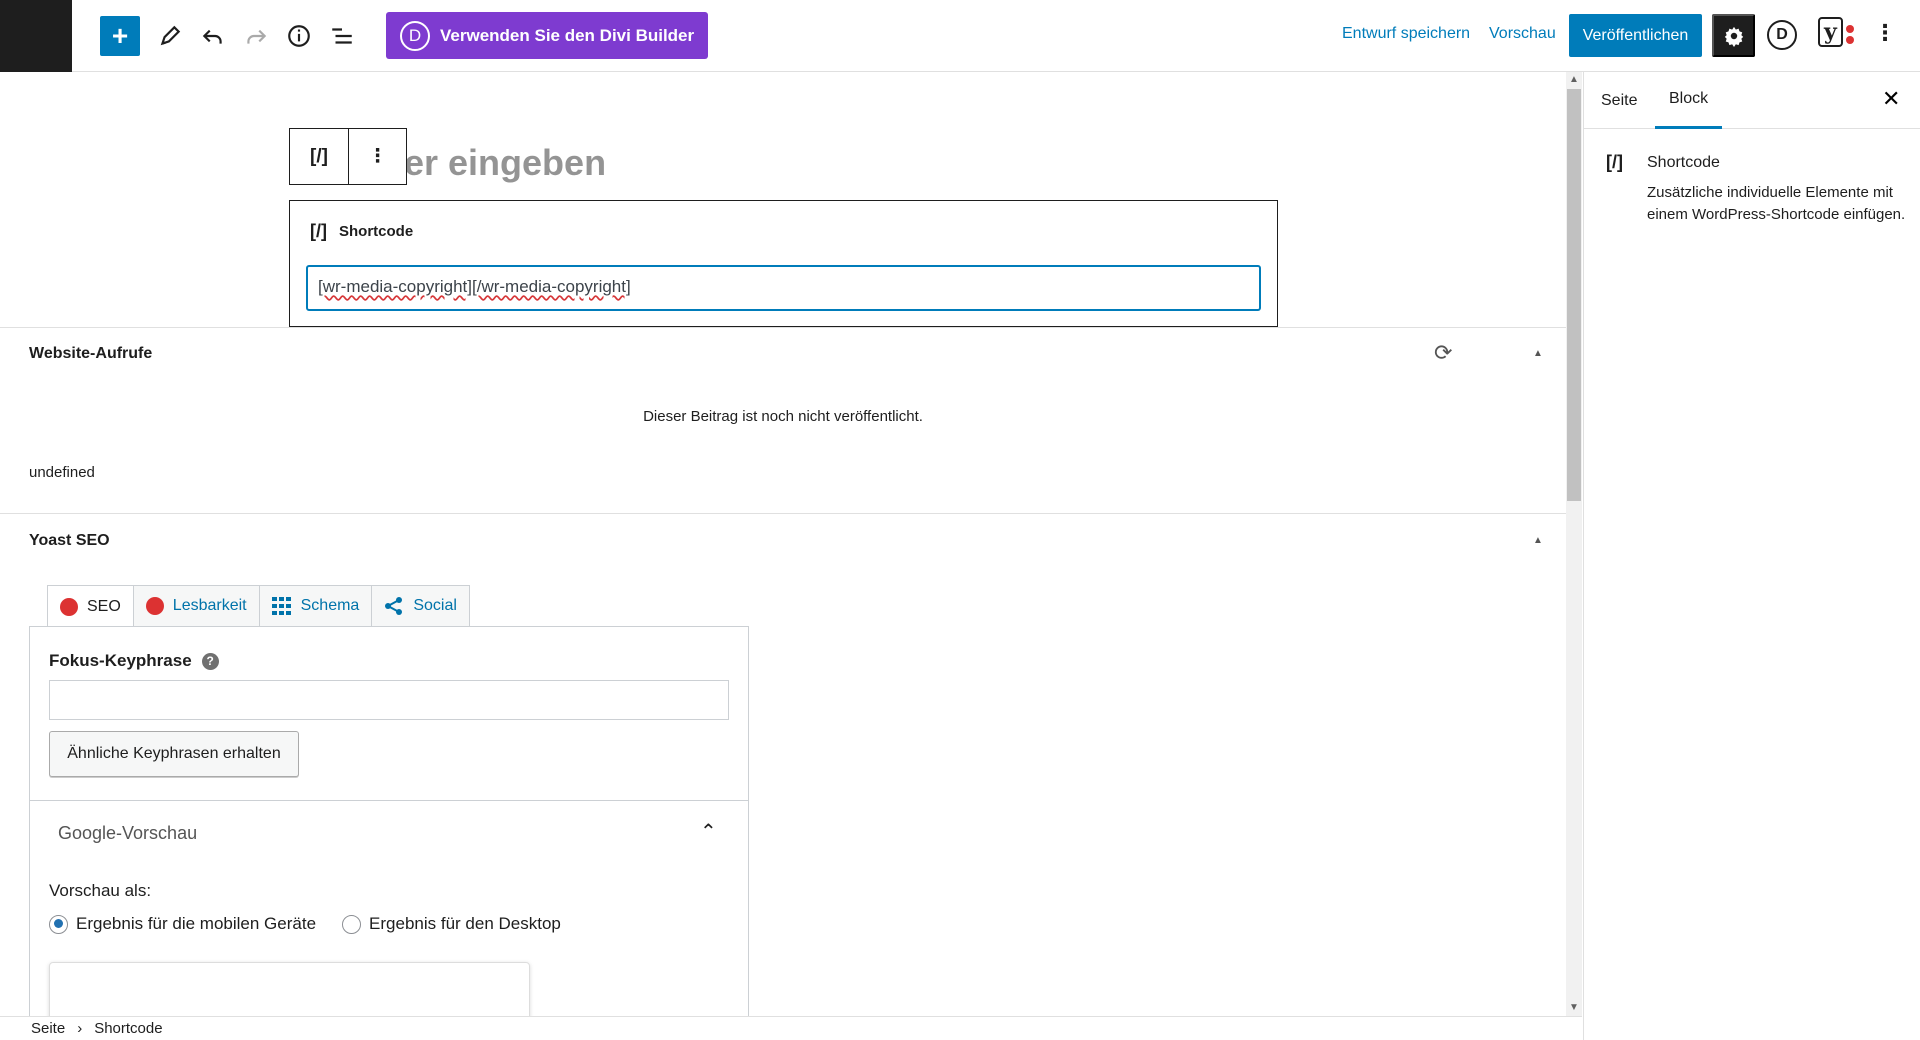 The width and height of the screenshot is (1920, 1040). Describe the element at coordinates (1683, 162) in the screenshot. I see `block-card-title: Shortcode` at that location.